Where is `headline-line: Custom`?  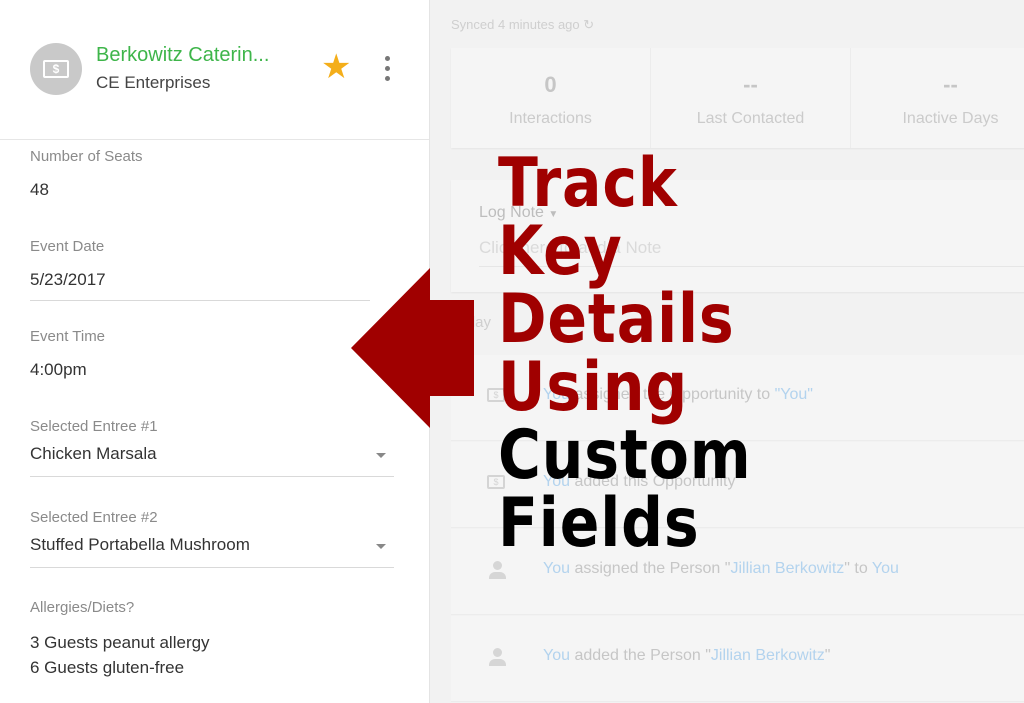 headline-line: Custom is located at coordinates (625, 455).